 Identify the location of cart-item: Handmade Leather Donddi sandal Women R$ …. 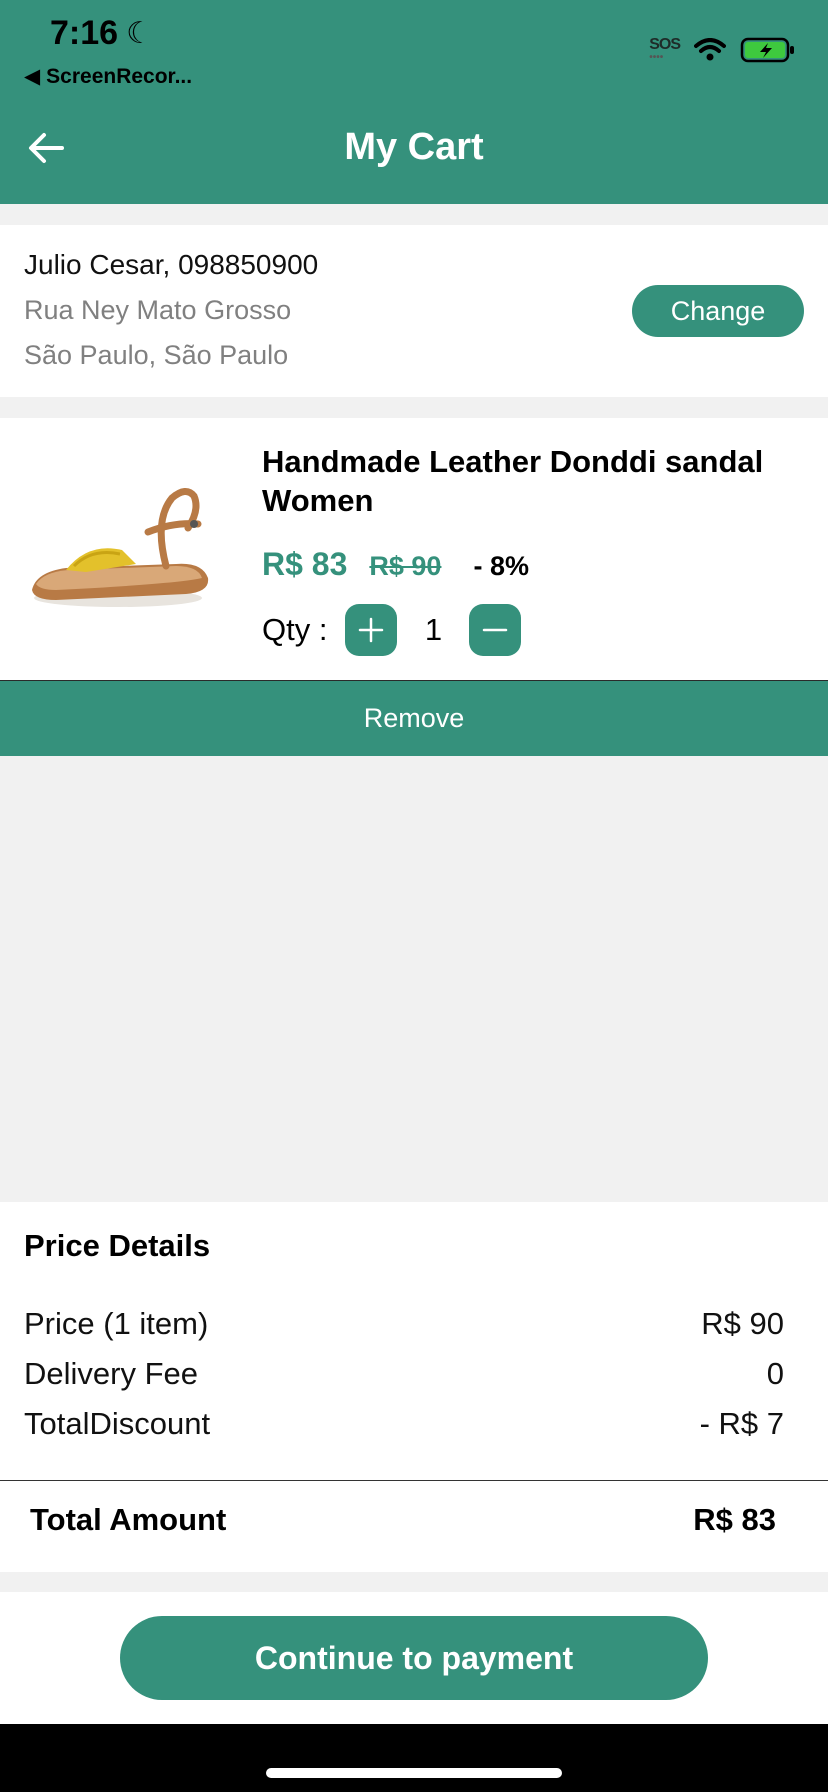
(414, 549).